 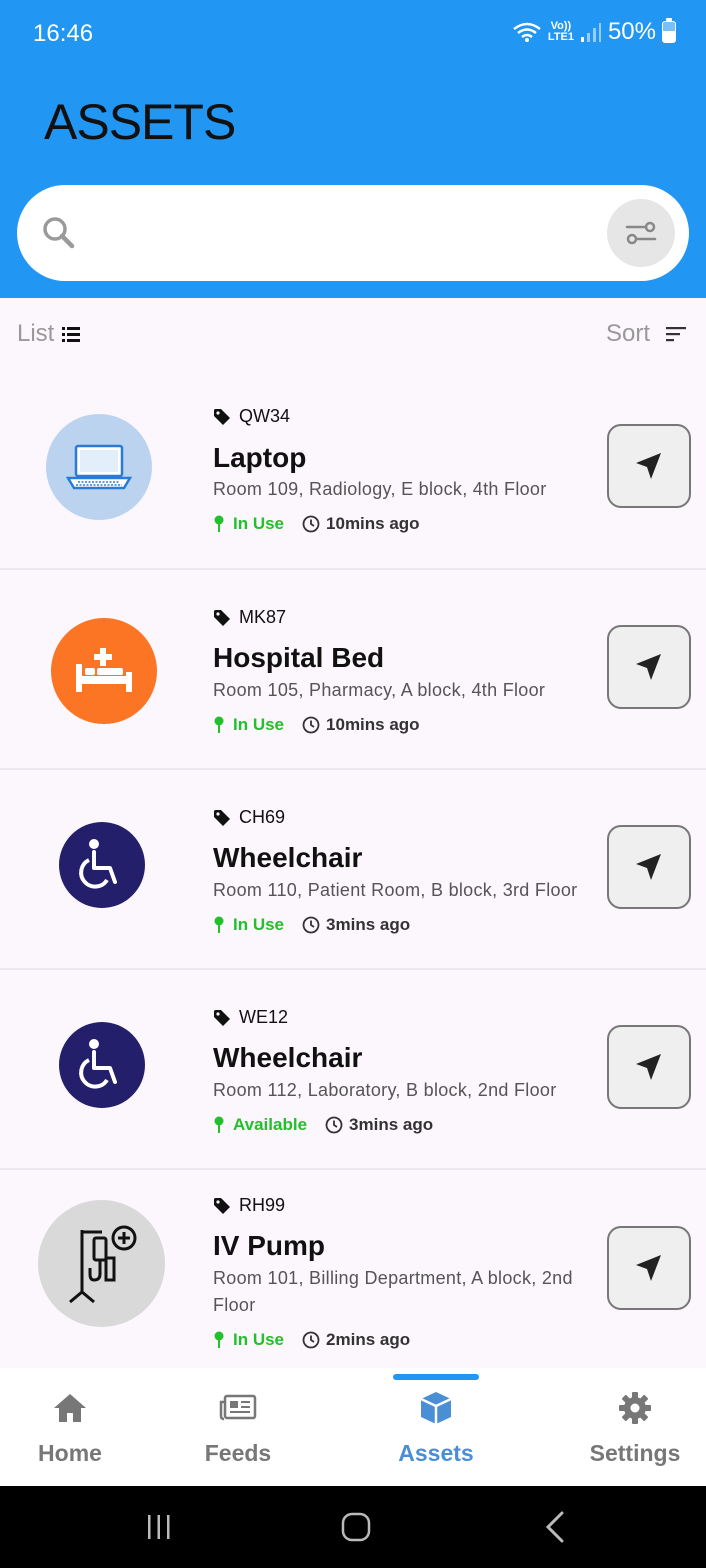 I want to click on asset-meta: In Use 3mins ago, so click(x=311, y=925).